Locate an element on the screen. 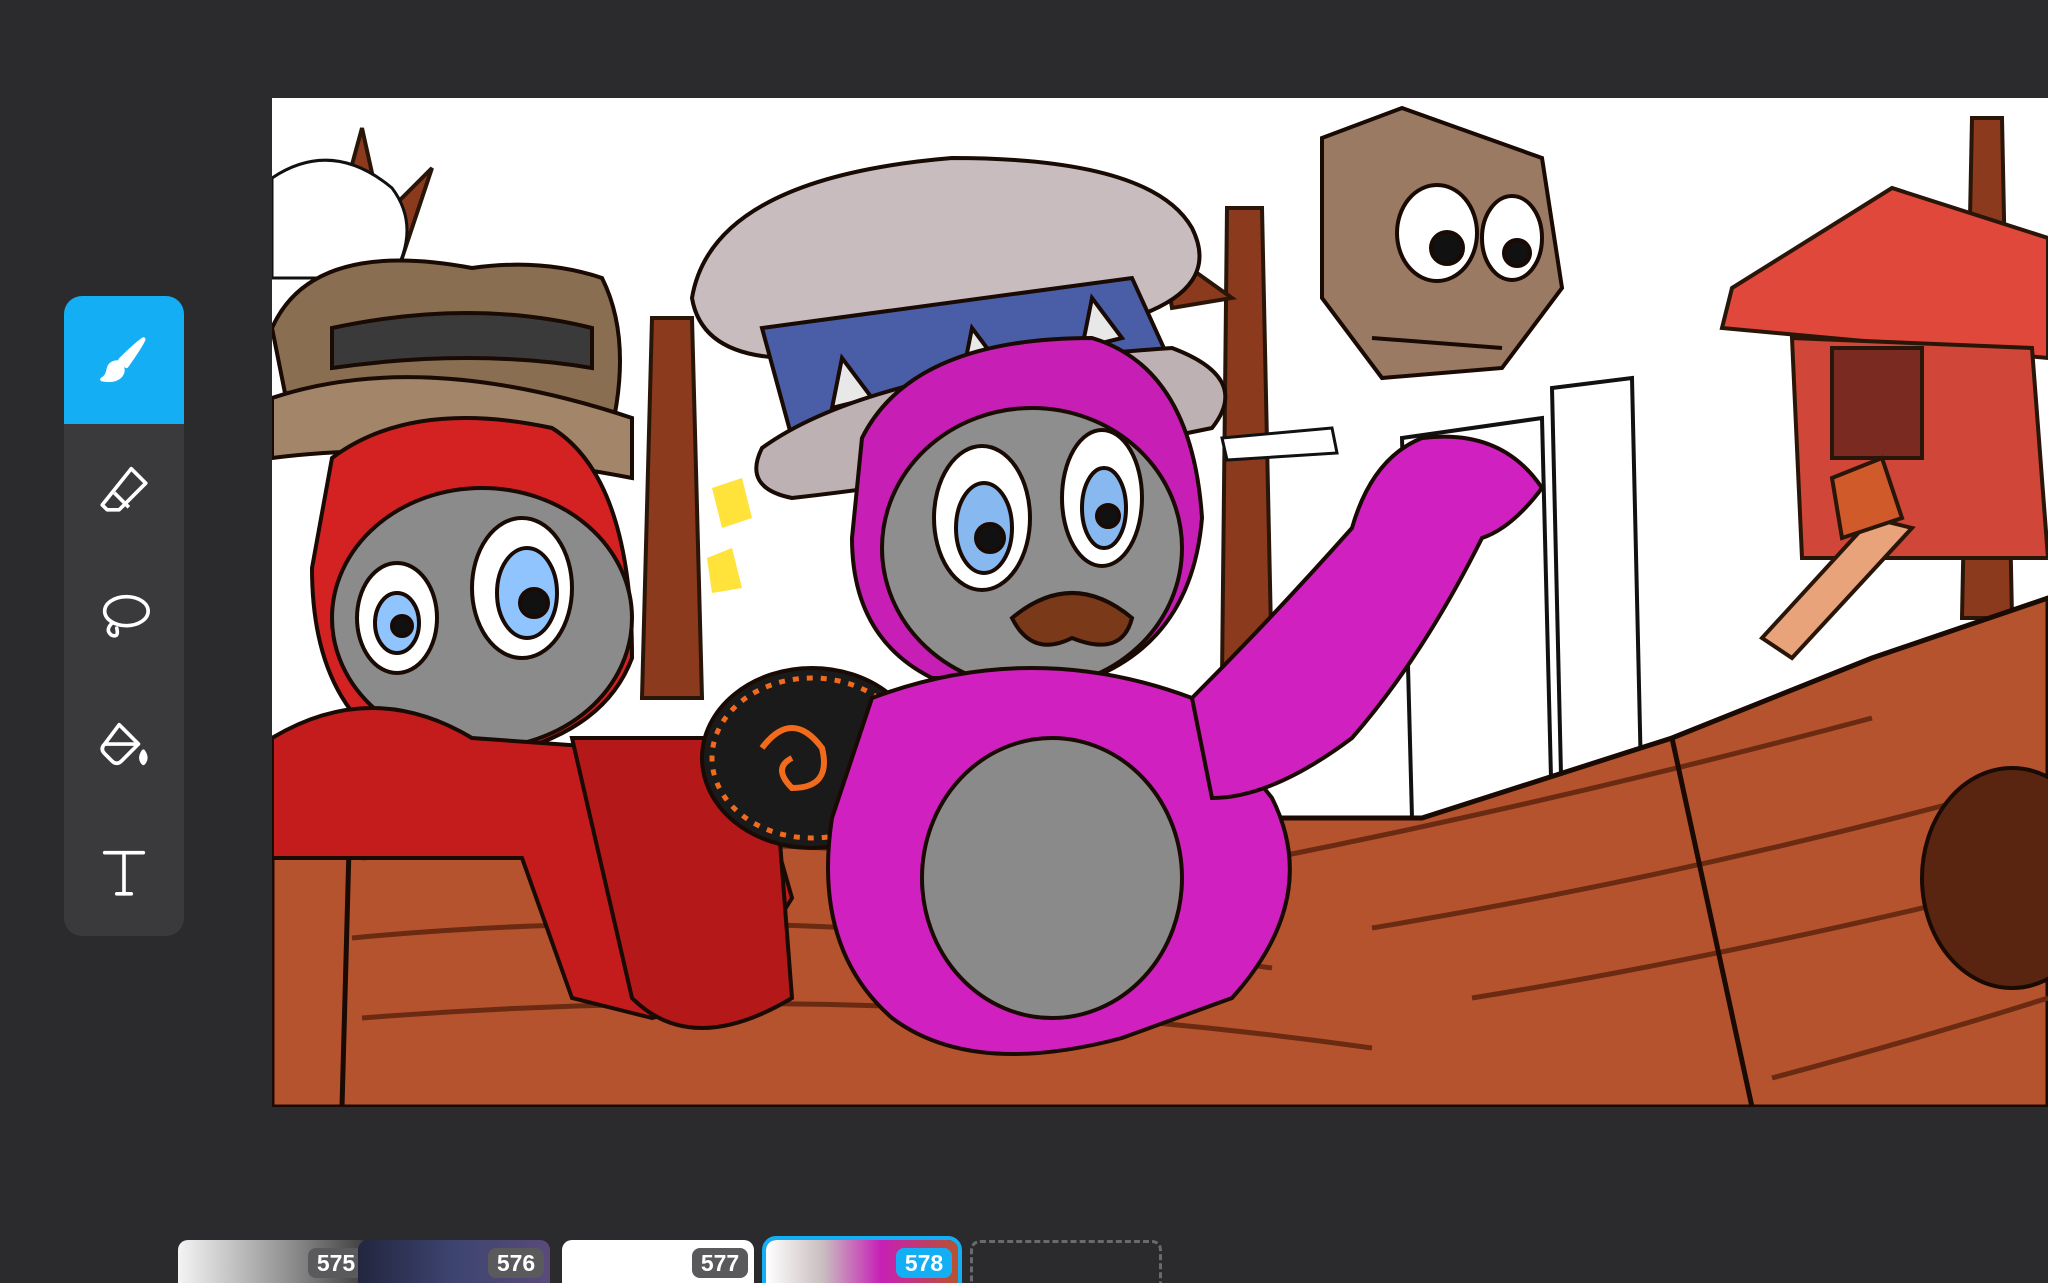  frame-thumbnail-selected: 578 is located at coordinates (862, 1259).